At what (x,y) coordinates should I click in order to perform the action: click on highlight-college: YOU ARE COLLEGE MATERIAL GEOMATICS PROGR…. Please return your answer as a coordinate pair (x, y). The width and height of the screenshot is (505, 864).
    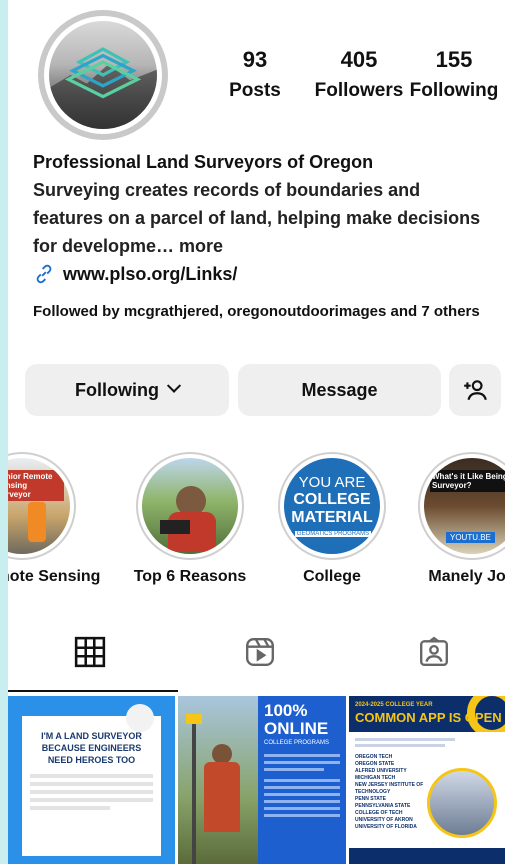
    Looking at the image, I should click on (332, 506).